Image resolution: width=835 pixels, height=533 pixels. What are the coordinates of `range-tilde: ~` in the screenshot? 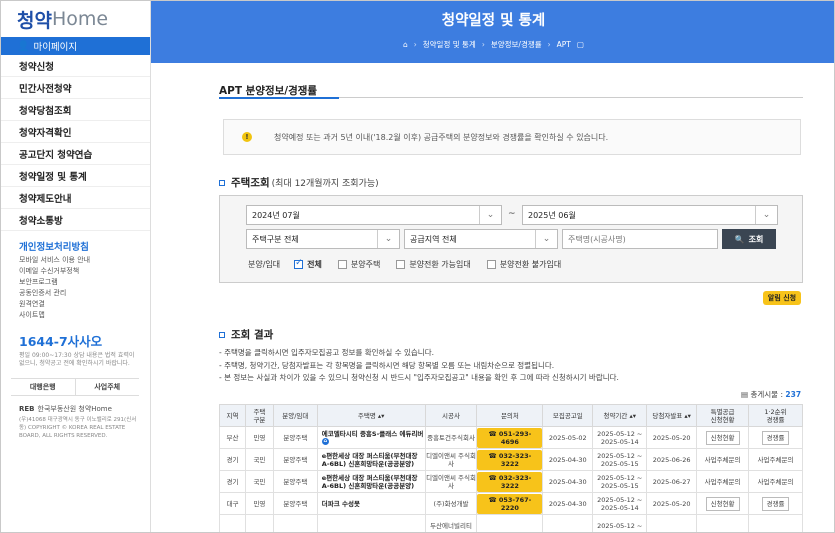 It's located at (512, 214).